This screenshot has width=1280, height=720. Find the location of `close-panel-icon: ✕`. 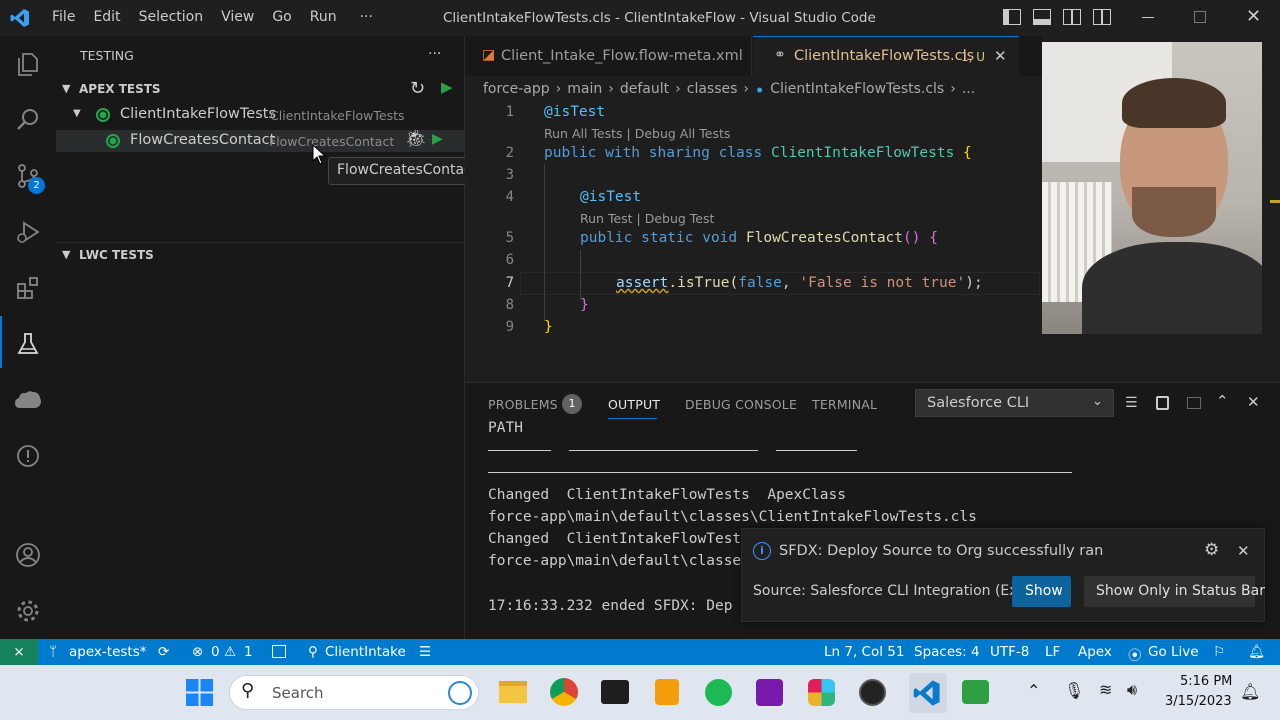

close-panel-icon: ✕ is located at coordinates (1253, 402).